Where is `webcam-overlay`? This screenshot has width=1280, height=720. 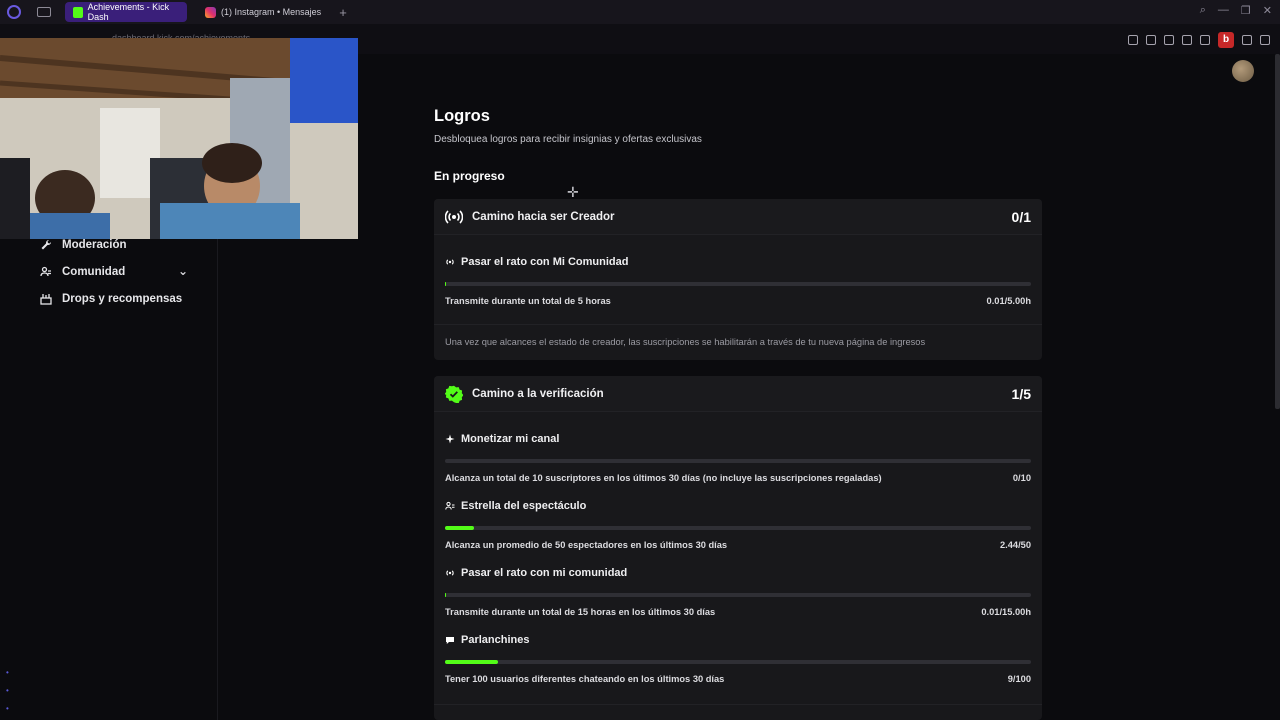
webcam-overlay is located at coordinates (179, 138).